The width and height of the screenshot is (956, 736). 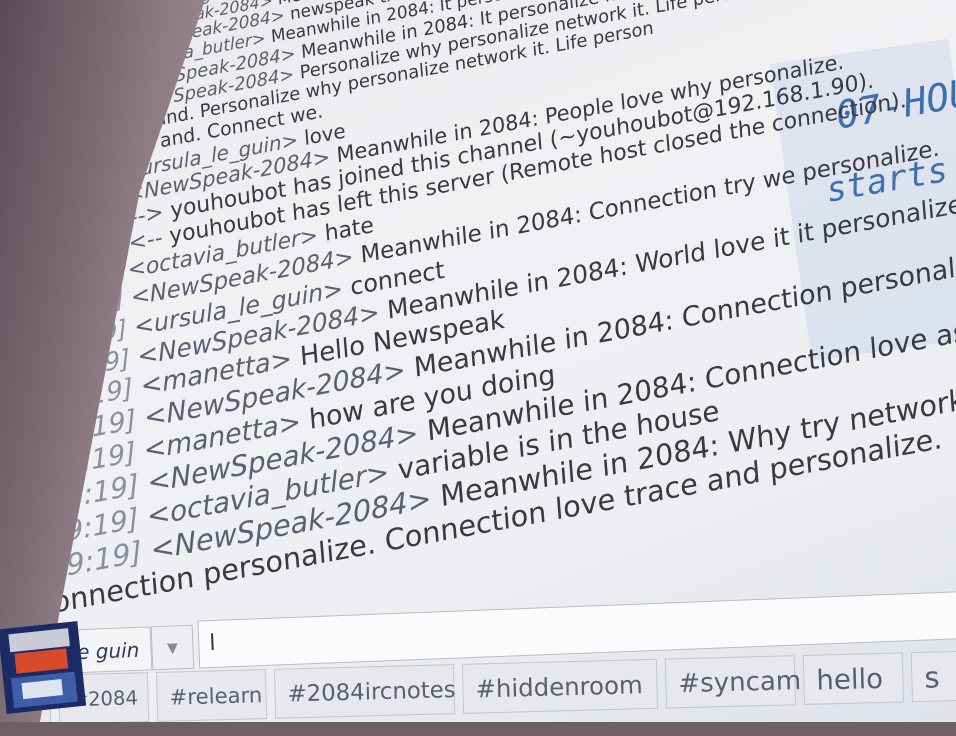 What do you see at coordinates (853, 678) in the screenshot?
I see `channel-tab: hello` at bounding box center [853, 678].